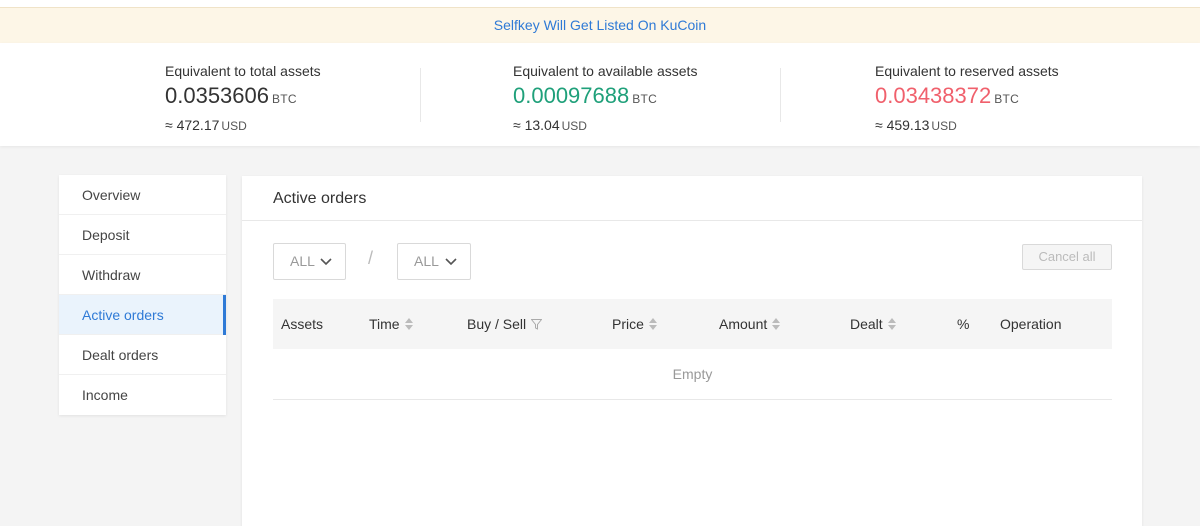 Image resolution: width=1200 pixels, height=526 pixels. Describe the element at coordinates (571, 95) in the screenshot. I see `available-assets-btc-value: 0.00097688` at that location.